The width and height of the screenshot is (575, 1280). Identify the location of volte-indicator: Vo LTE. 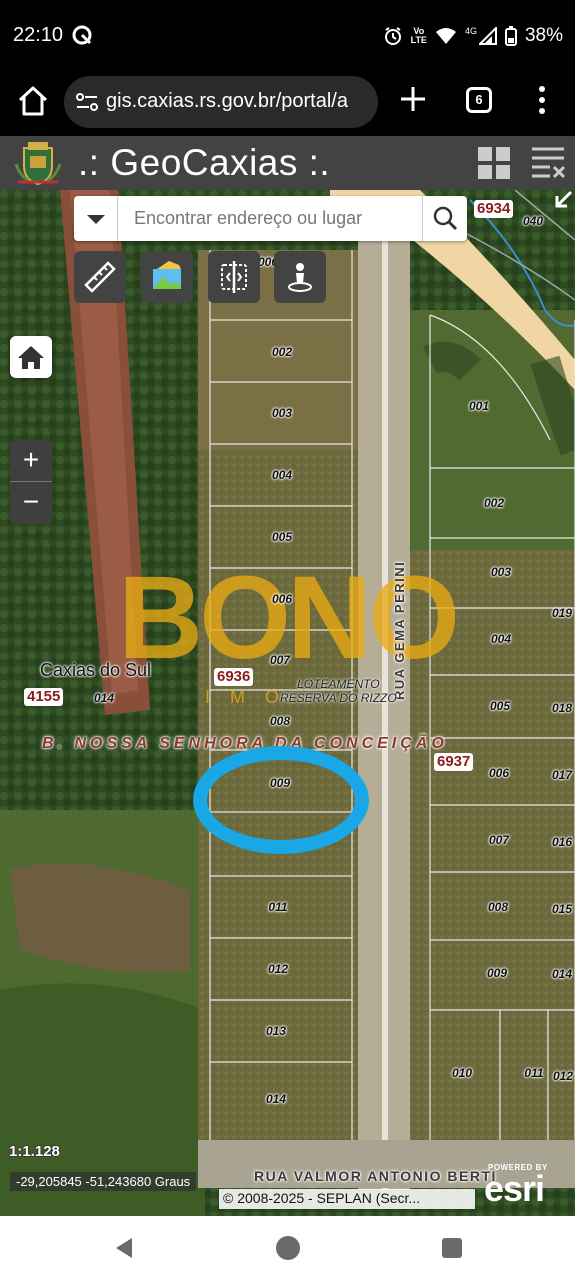
(418, 35).